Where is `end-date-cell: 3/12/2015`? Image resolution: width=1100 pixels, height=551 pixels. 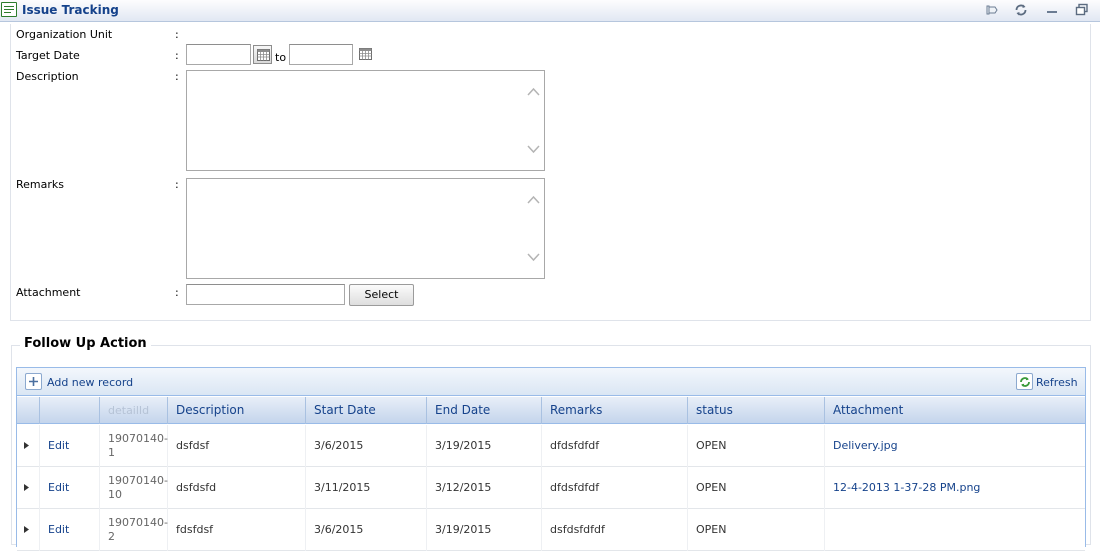 end-date-cell: 3/12/2015 is located at coordinates (484, 488).